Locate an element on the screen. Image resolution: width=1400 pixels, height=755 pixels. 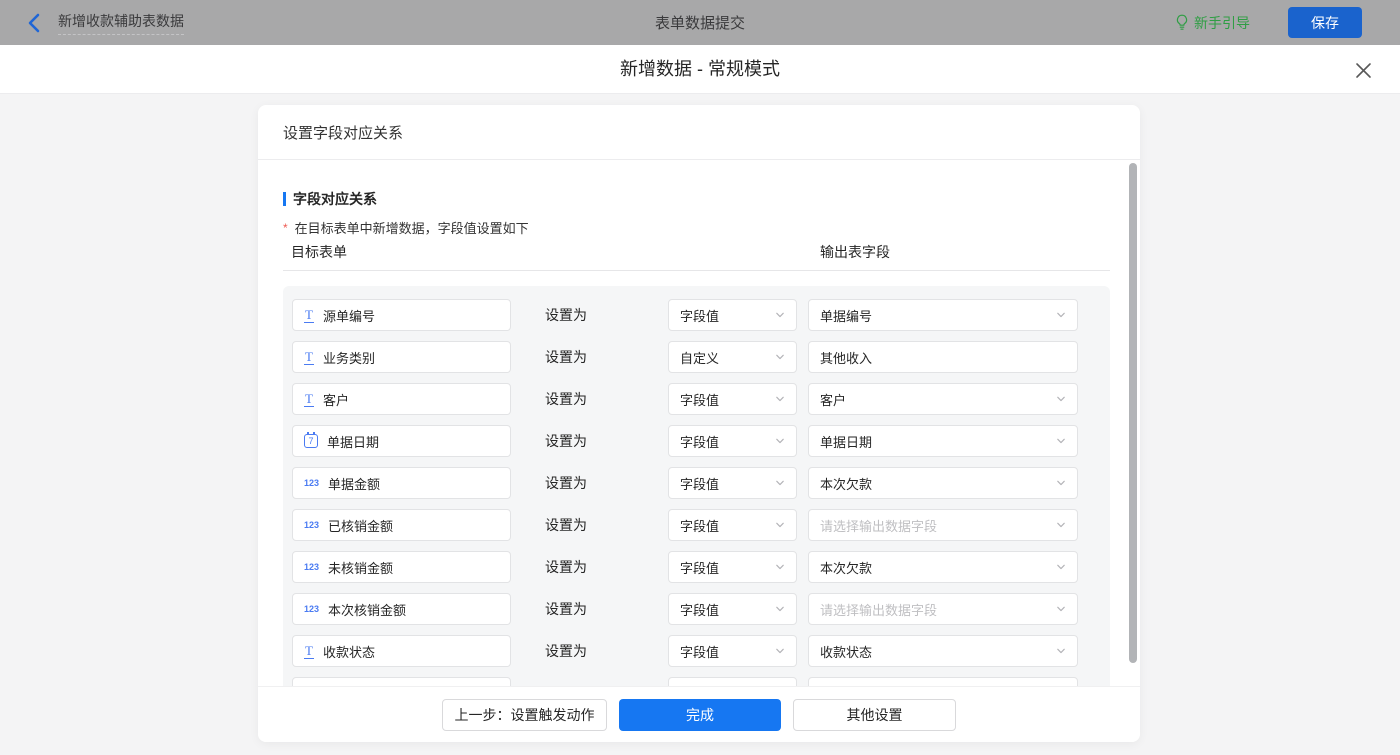
previous-step-button: 上一步：设置触发动作 is located at coordinates (524, 714).